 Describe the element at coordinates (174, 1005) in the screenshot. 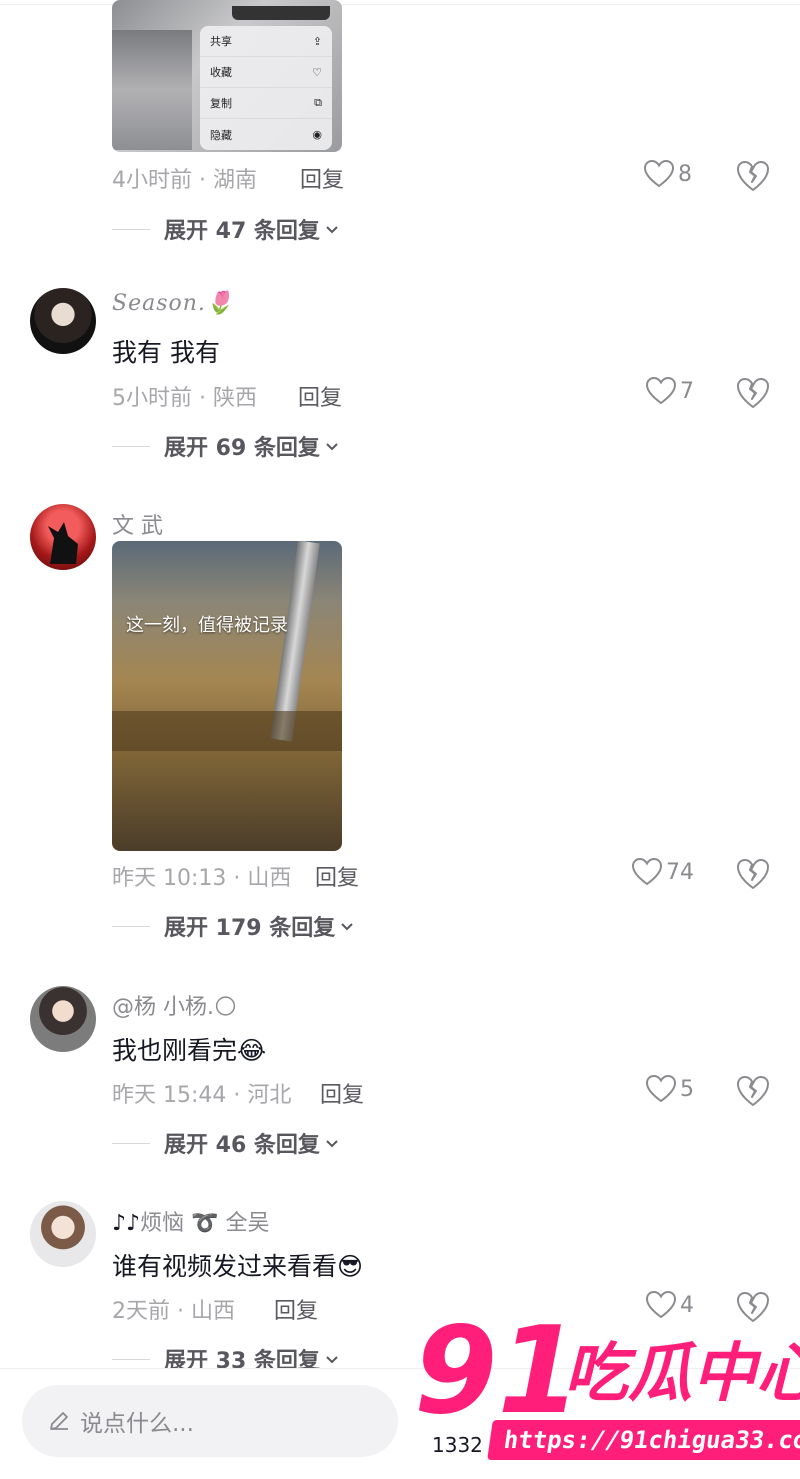

I see `username: @杨 小杨.🌕` at that location.